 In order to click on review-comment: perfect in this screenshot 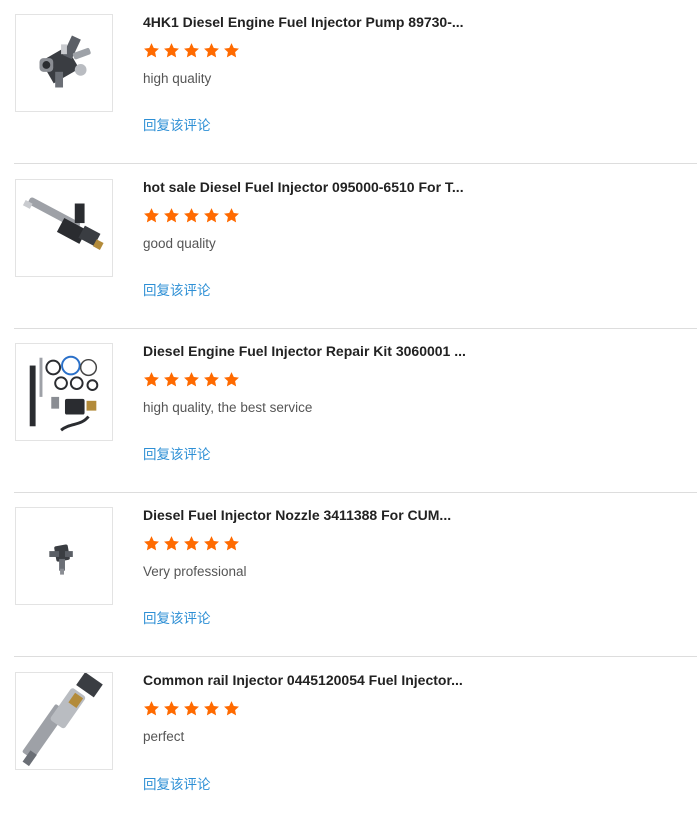, I will do `click(164, 736)`.